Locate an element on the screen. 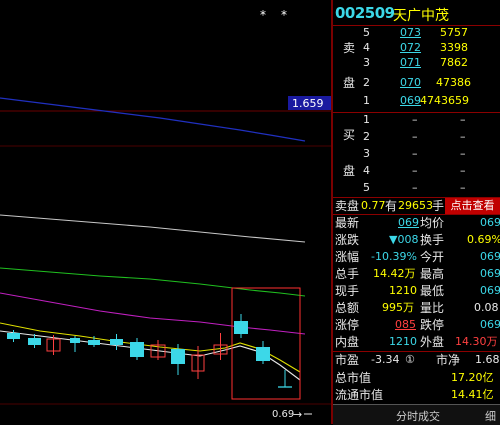 Image resolution: width=500 pixels, height=425 pixels. stat-label: 涨幅 is located at coordinates (347, 257).